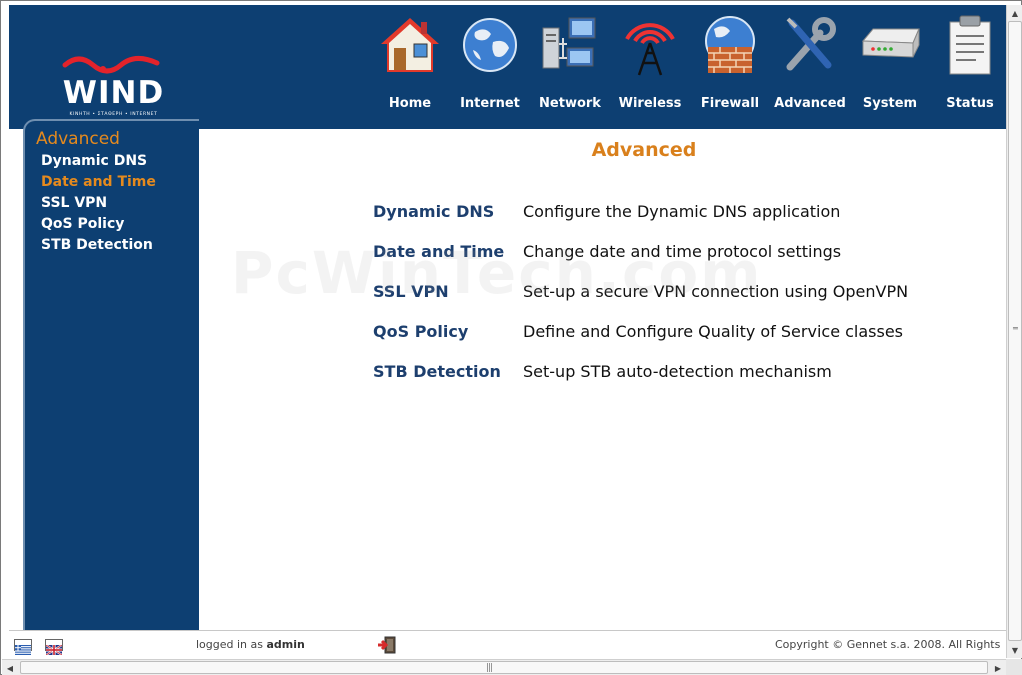 The image size is (1022, 675). Describe the element at coordinates (437, 371) in the screenshot. I see `link-stb-detection: STB Detection` at that location.